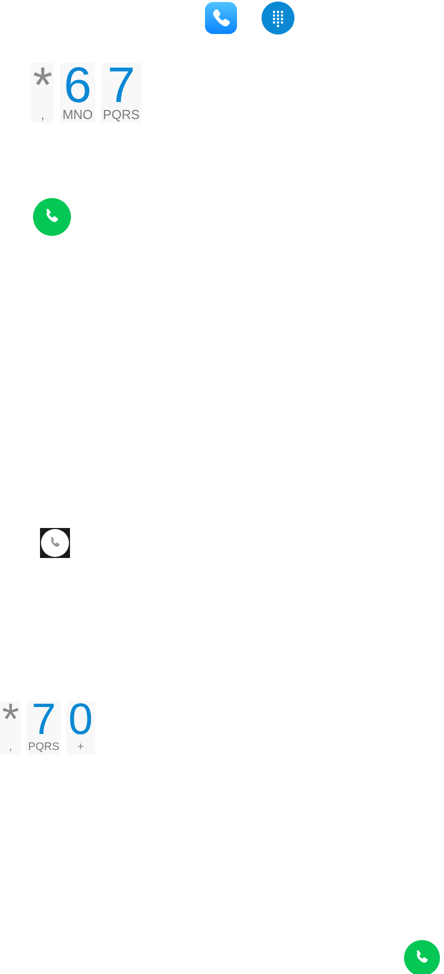 This screenshot has width=444, height=974. What do you see at coordinates (80, 720) in the screenshot?
I see `key-symbol: 0` at bounding box center [80, 720].